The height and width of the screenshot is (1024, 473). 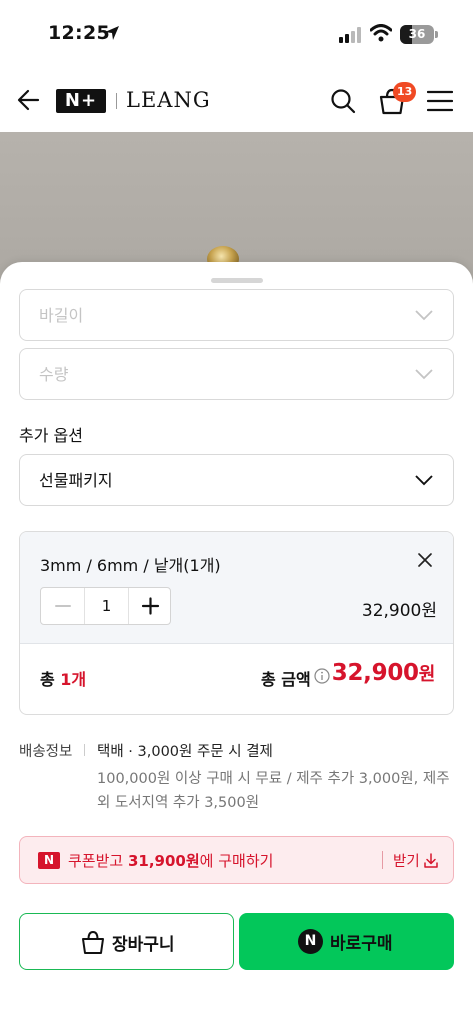 I want to click on back-arrow-icon, so click(x=29, y=100).